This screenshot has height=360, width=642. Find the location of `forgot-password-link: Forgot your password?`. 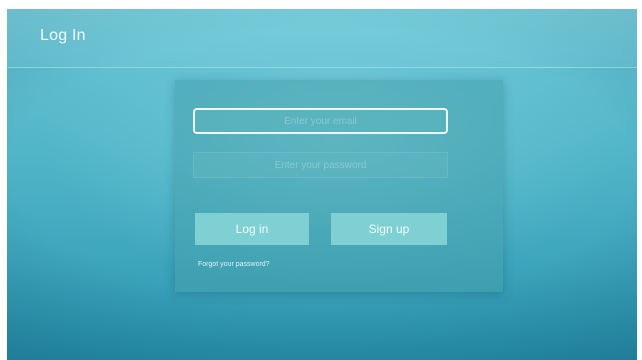

forgot-password-link: Forgot your password? is located at coordinates (234, 264).